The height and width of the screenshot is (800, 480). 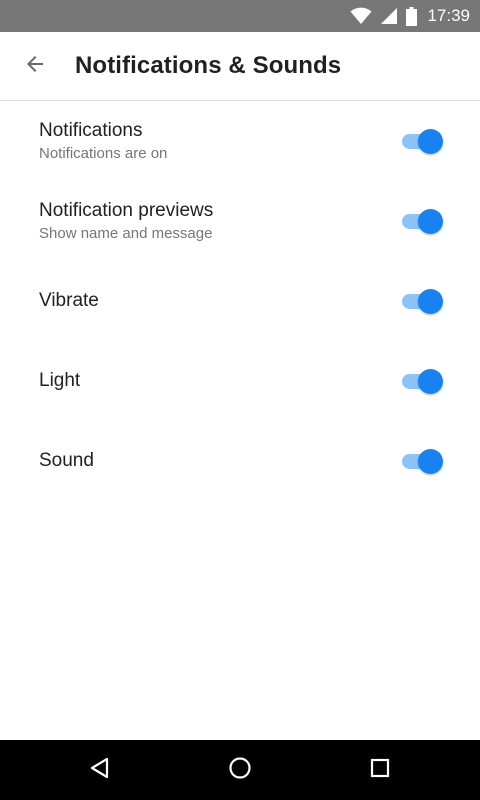 What do you see at coordinates (103, 153) in the screenshot?
I see `setting-subtitle: Notifications are on` at bounding box center [103, 153].